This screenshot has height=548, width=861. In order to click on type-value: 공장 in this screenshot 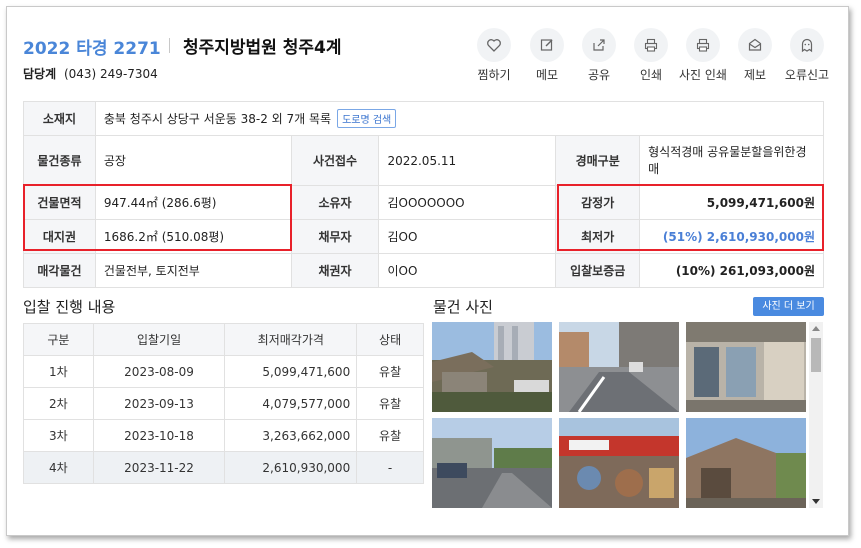, I will do `click(193, 160)`.